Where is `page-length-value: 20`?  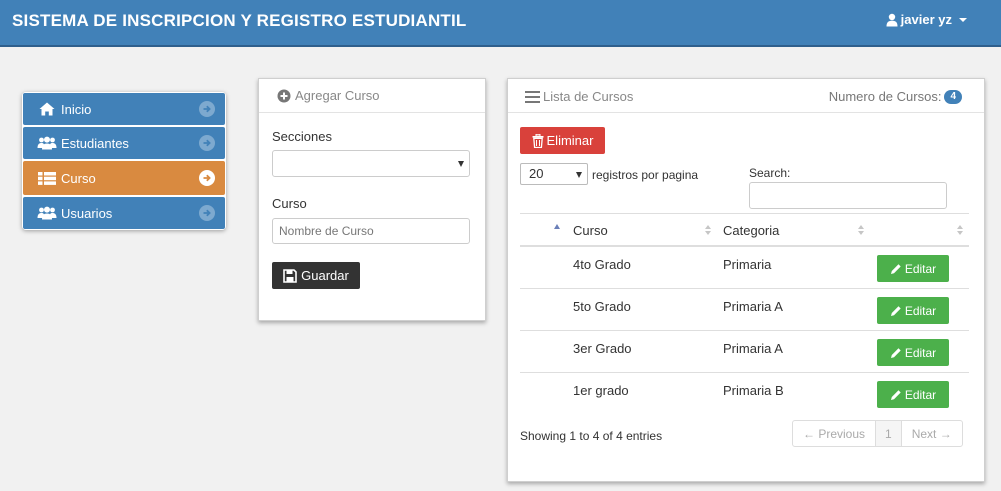
page-length-value: 20 is located at coordinates (536, 173).